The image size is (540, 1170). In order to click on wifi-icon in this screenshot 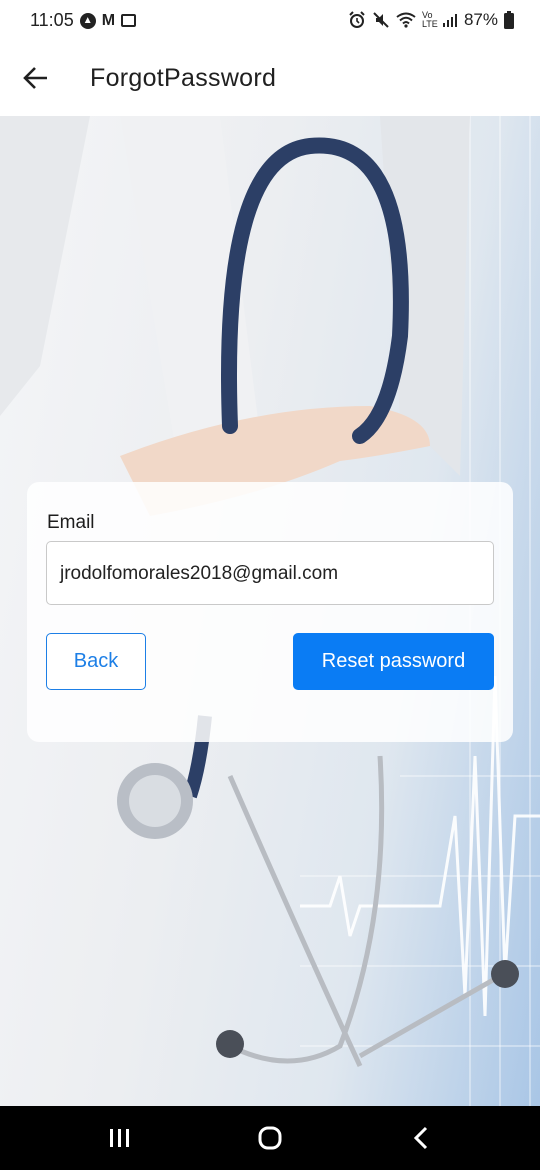, I will do `click(406, 20)`.